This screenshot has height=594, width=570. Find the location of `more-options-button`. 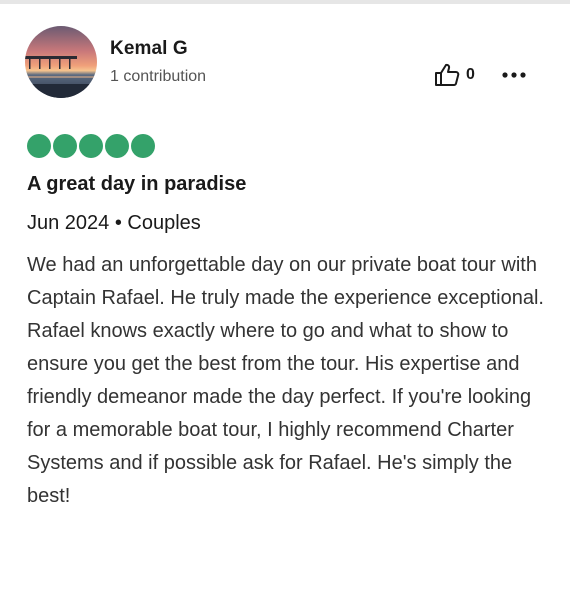

more-options-button is located at coordinates (514, 75).